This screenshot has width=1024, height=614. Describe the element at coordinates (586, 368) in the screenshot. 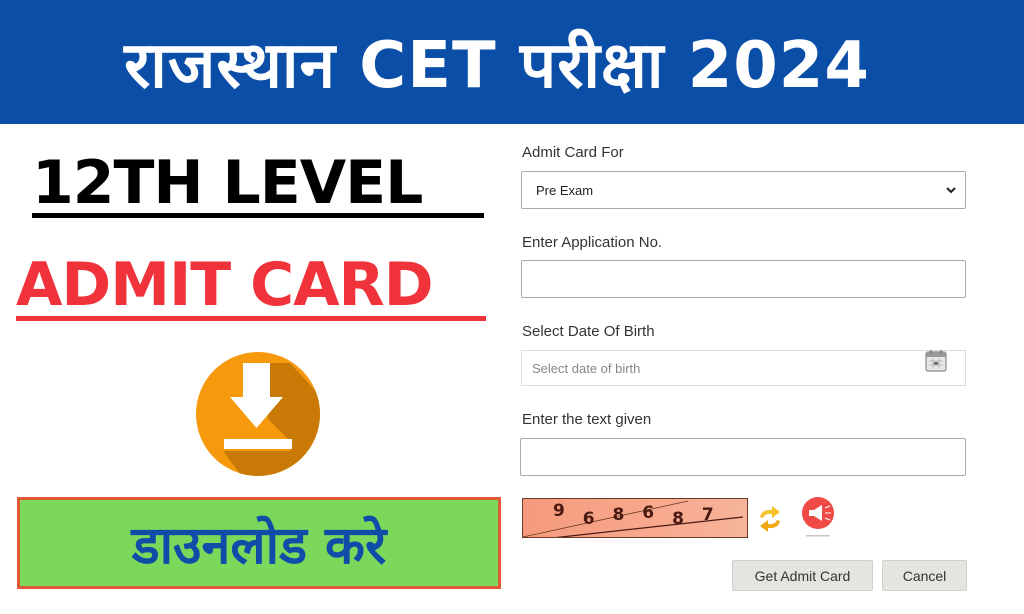

I see `dob-placeholder: Select date of birth` at that location.